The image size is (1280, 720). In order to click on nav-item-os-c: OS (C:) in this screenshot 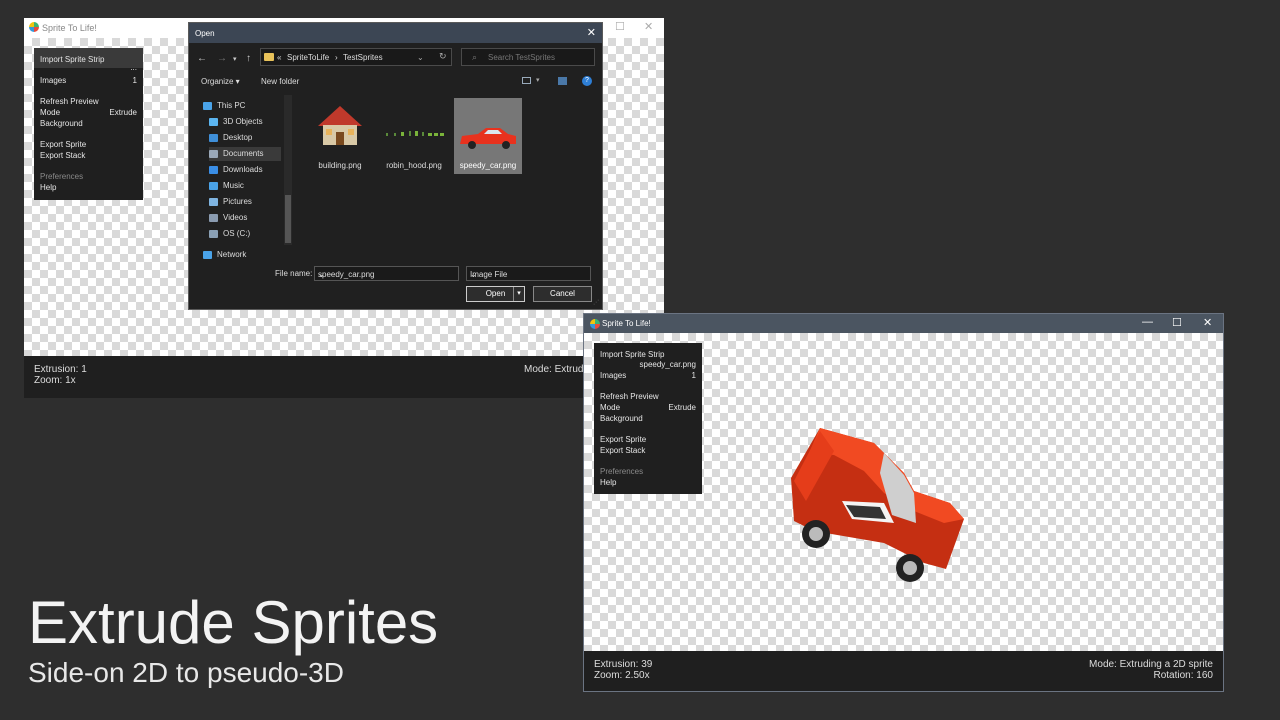, I will do `click(248, 234)`.